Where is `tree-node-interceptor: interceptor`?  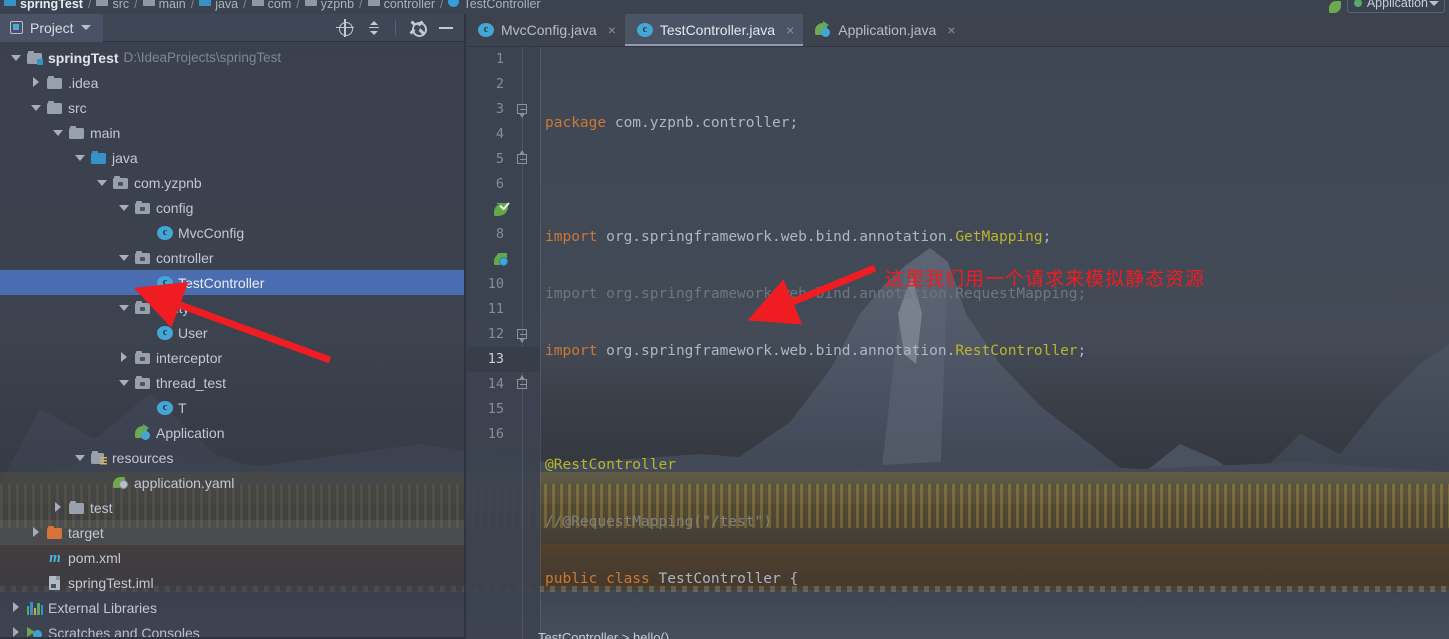
tree-node-interceptor: interceptor is located at coordinates (233, 357).